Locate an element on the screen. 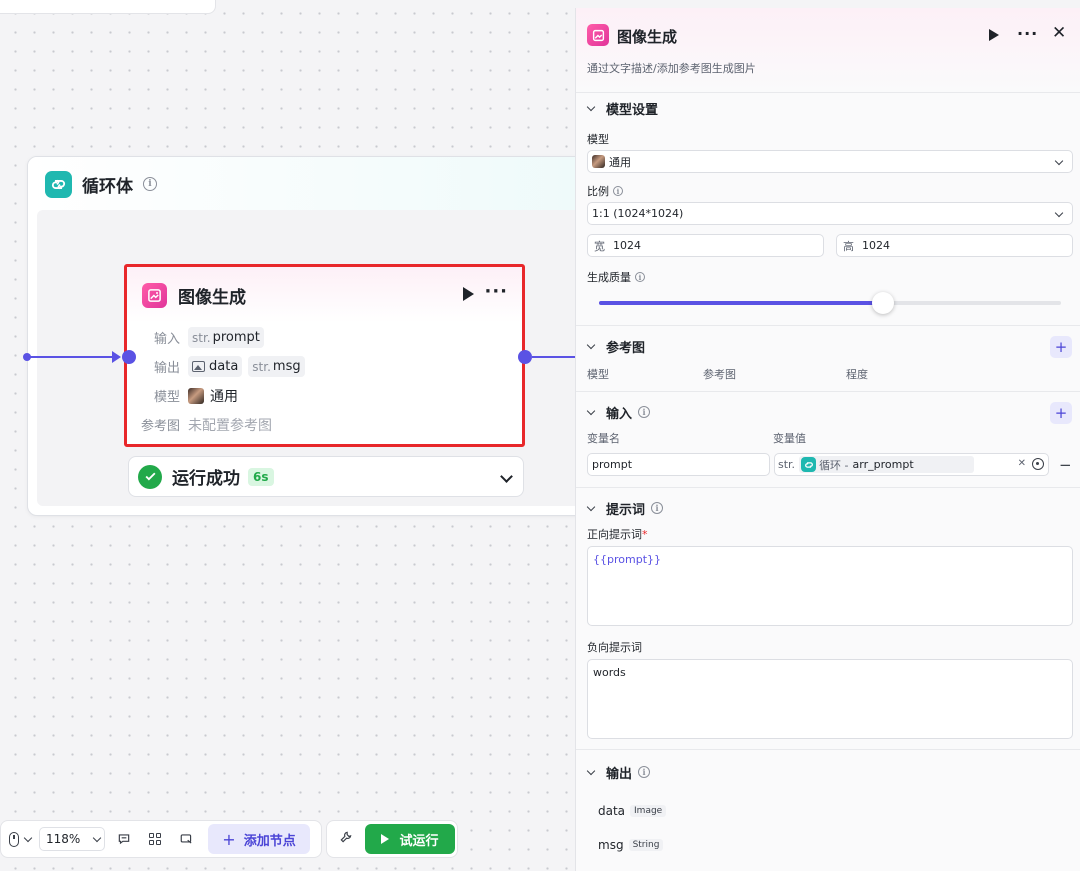 The height and width of the screenshot is (871, 1080). input-tag: str. prompt is located at coordinates (226, 337).